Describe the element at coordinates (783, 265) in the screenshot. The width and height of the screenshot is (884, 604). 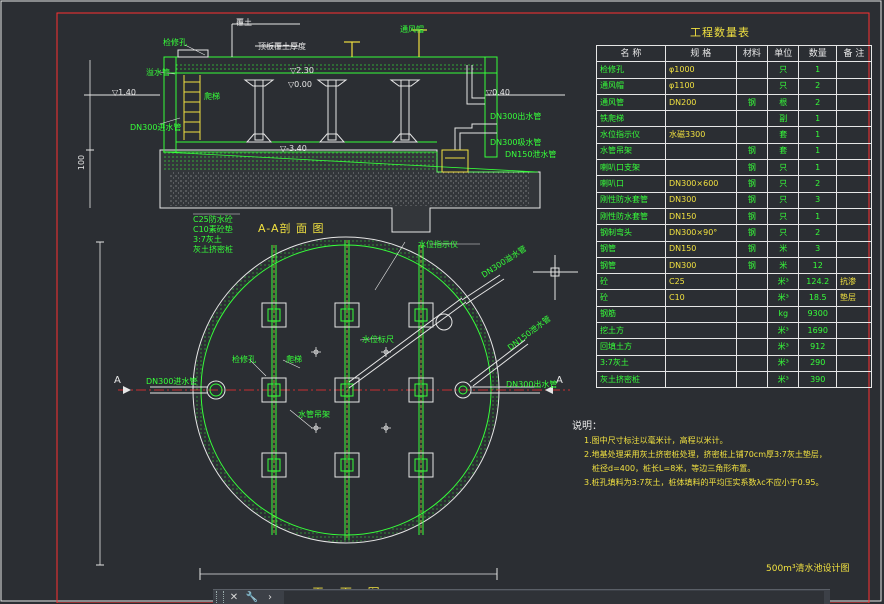
I see `table-cell: 米` at that location.